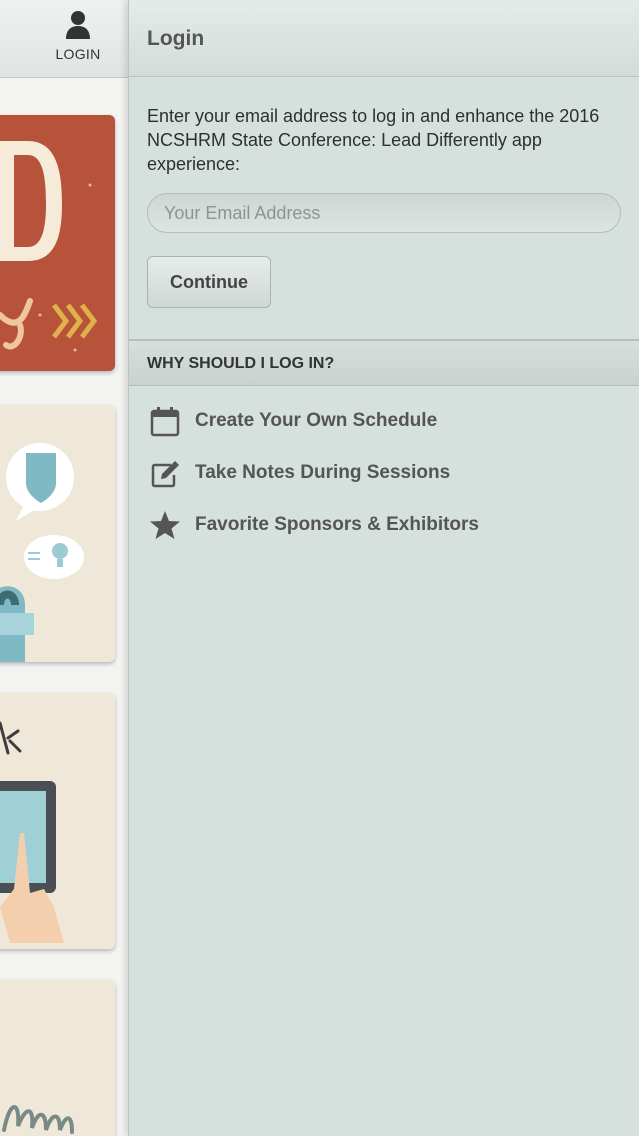  What do you see at coordinates (384, 38) in the screenshot?
I see `login-header: Login` at bounding box center [384, 38].